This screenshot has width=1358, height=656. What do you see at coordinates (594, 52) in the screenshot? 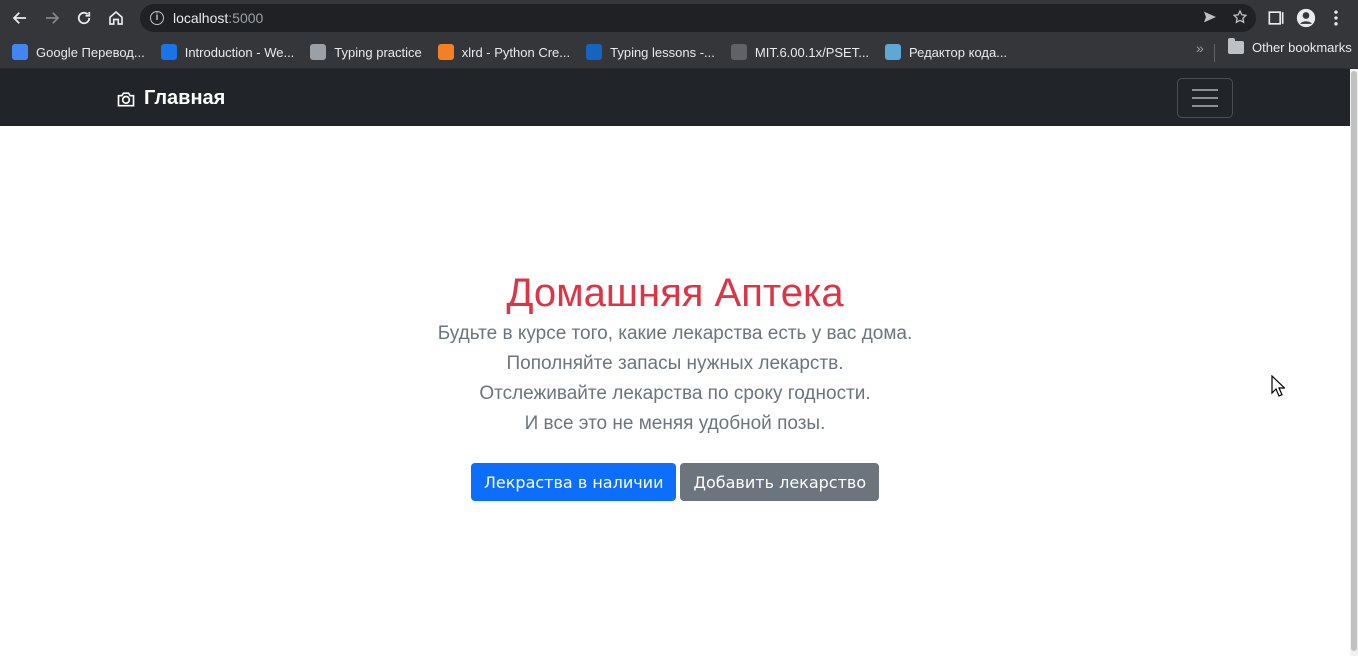
I see `typing-lessons-icon` at bounding box center [594, 52].